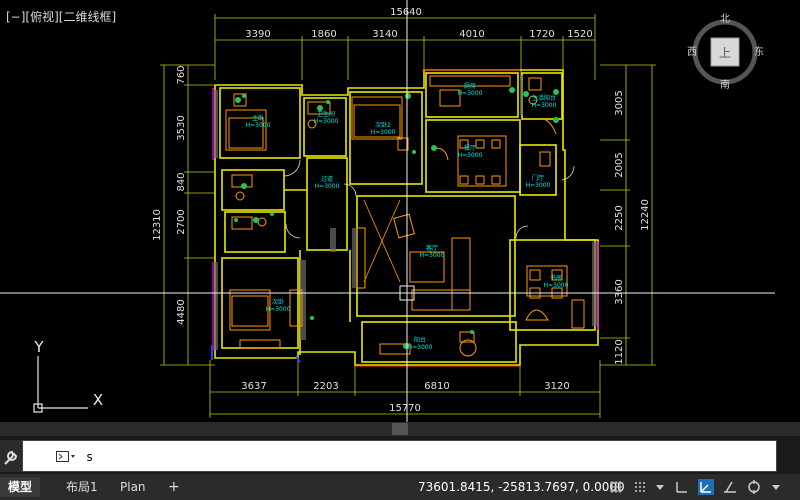 This screenshot has width=800, height=500. What do you see at coordinates (619, 351) in the screenshot?
I see `dim-right-5: 1120` at bounding box center [619, 351].